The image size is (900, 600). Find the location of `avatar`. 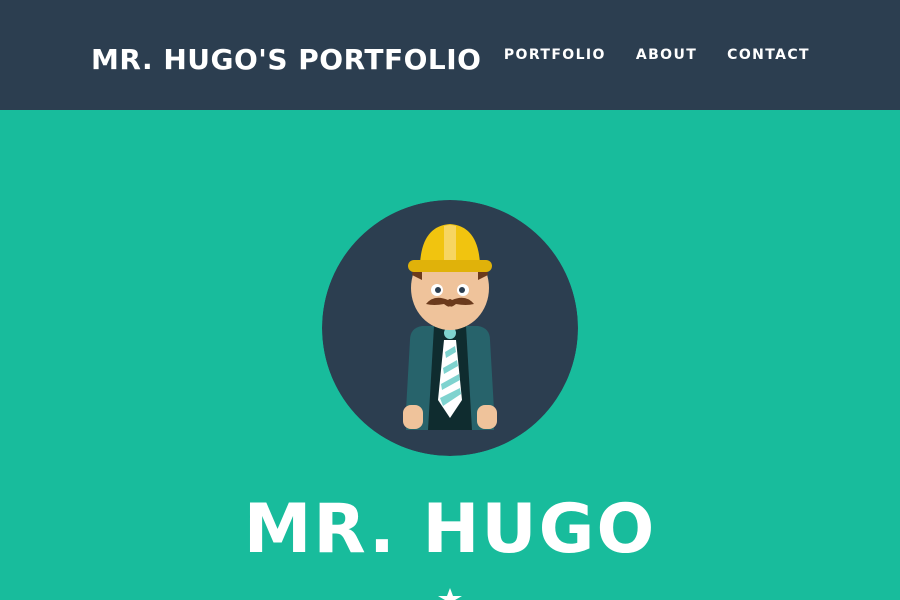

avatar is located at coordinates (450, 328).